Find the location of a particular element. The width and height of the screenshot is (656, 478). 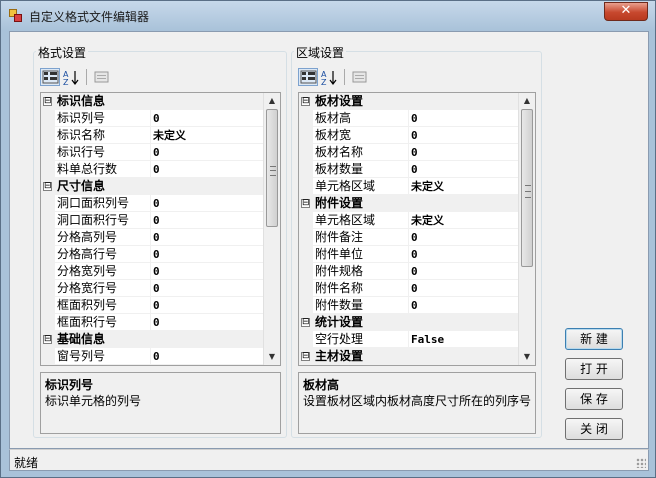

property-row: 标识名称 未定义 is located at coordinates (152, 135).